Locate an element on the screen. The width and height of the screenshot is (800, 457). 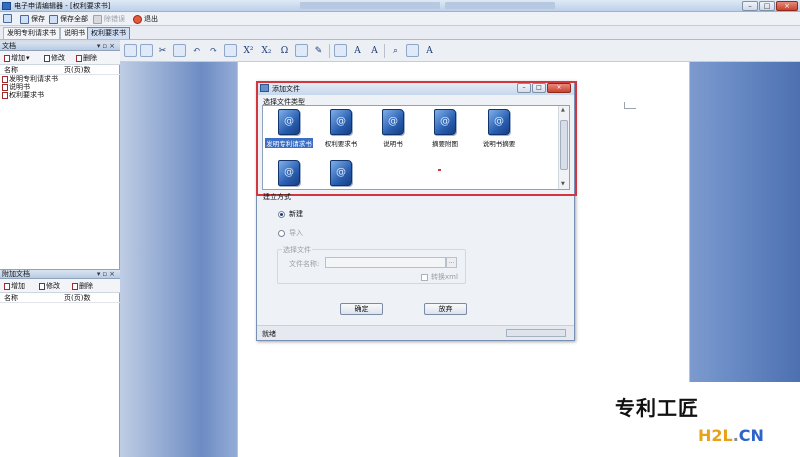
subscript-icon: X₂ is located at coordinates (266, 50).